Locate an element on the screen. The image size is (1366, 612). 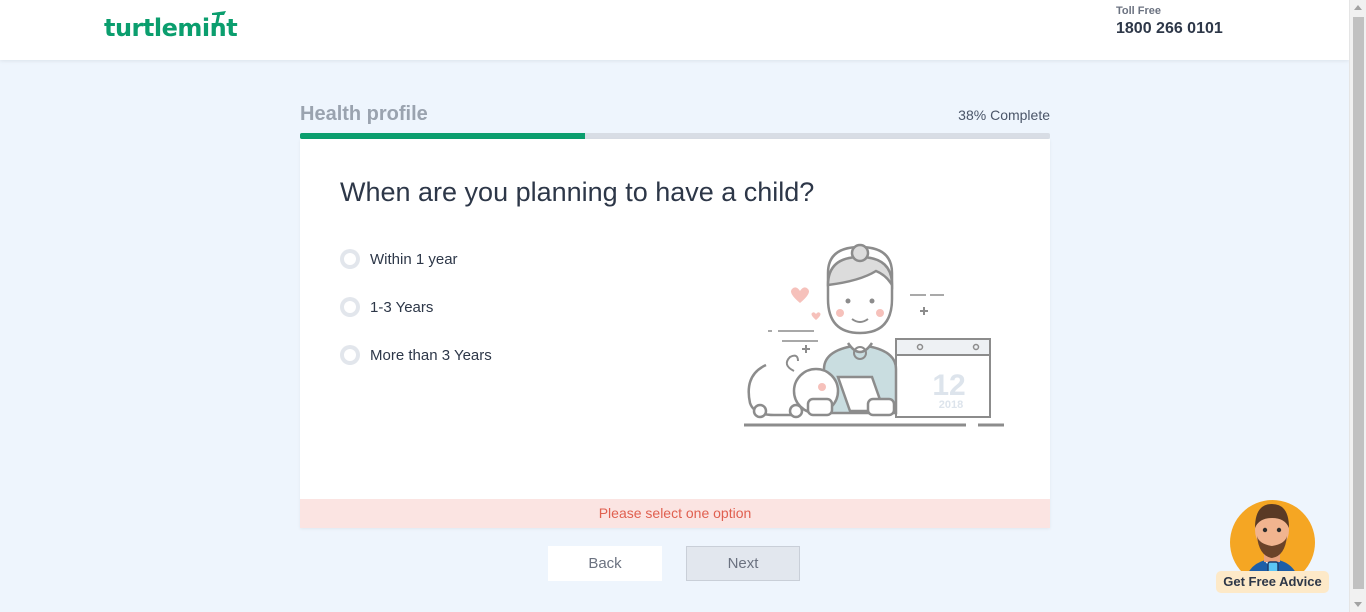
option-more-than-3-years: More than 3 Years is located at coordinates (416, 355).